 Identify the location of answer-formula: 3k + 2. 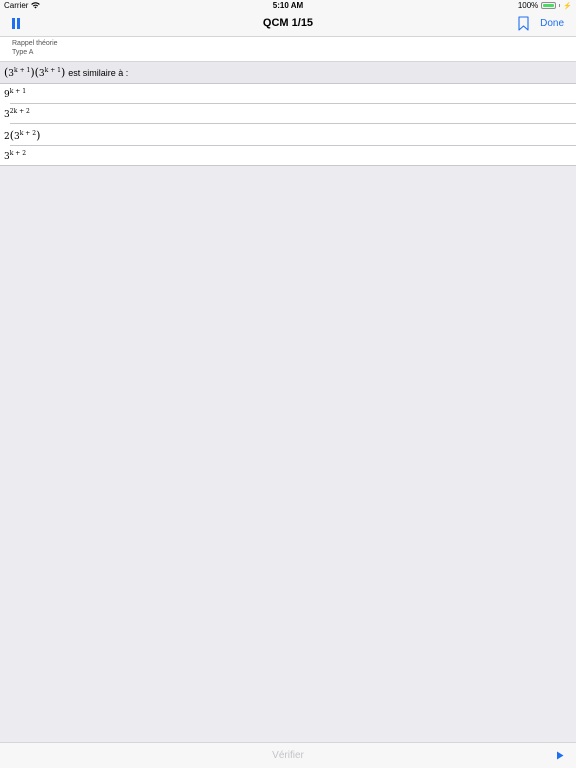
(15, 156).